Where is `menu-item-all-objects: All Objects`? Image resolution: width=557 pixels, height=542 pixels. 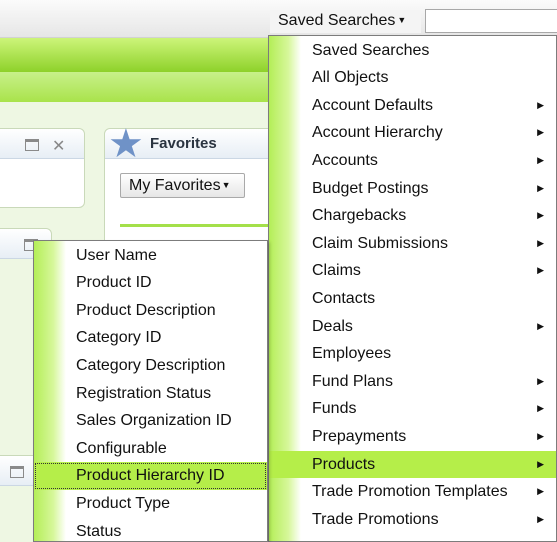 menu-item-all-objects: All Objects is located at coordinates (412, 78).